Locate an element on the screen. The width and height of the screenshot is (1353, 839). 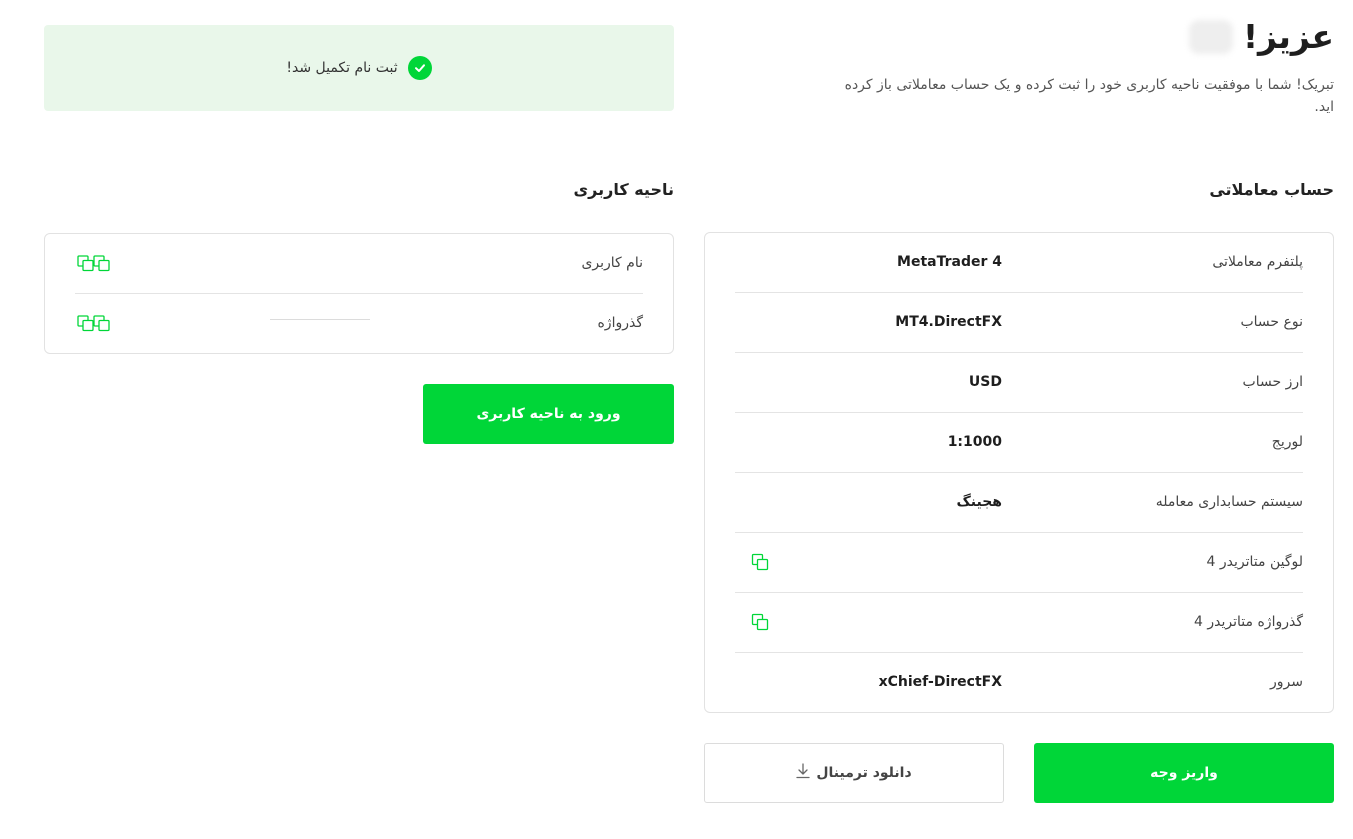
user-area-title: ناحیه کاربری is located at coordinates (624, 189).